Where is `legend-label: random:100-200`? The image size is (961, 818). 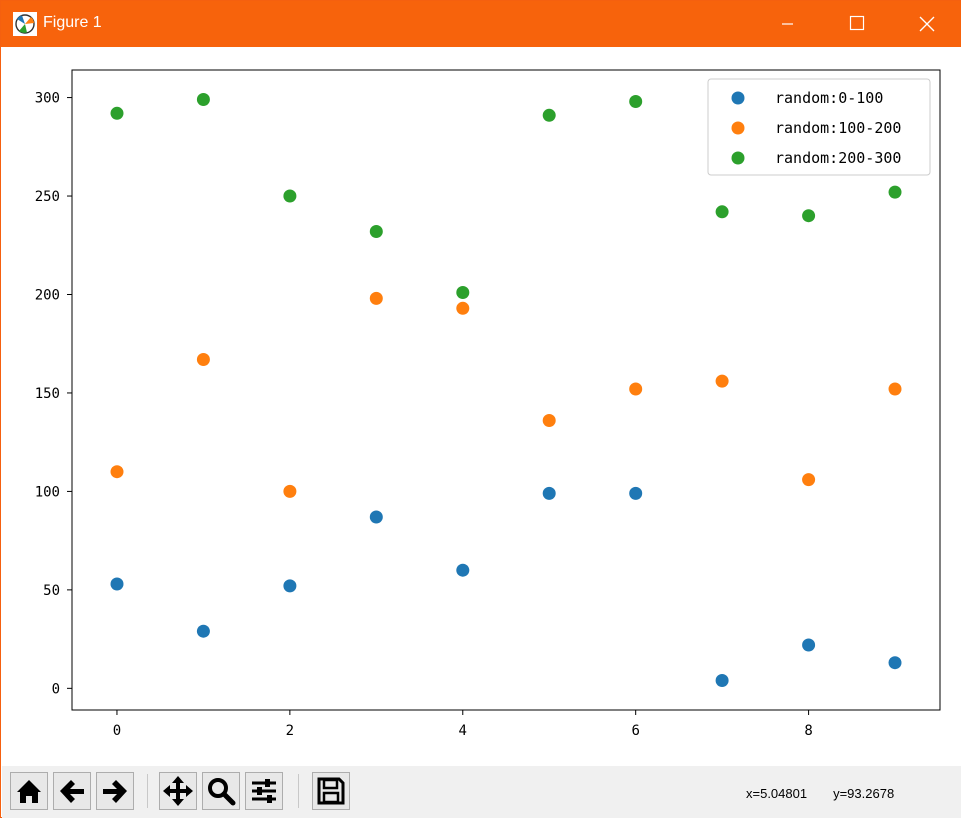 legend-label: random:100-200 is located at coordinates (838, 128).